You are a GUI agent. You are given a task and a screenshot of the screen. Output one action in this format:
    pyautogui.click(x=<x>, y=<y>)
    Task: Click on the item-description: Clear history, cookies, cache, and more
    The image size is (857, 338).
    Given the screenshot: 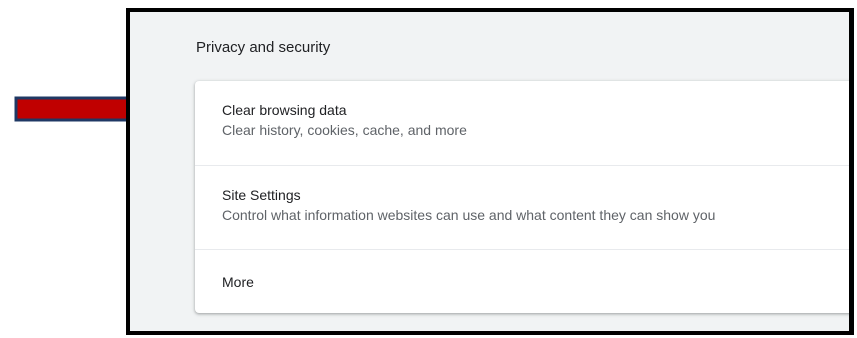 What is the action you would take?
    pyautogui.click(x=344, y=130)
    